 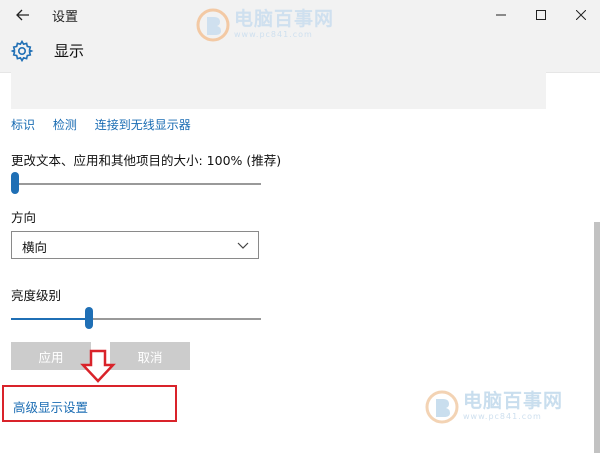 What do you see at coordinates (143, 125) in the screenshot?
I see `wireless-display-link: 连接到无线显示器` at bounding box center [143, 125].